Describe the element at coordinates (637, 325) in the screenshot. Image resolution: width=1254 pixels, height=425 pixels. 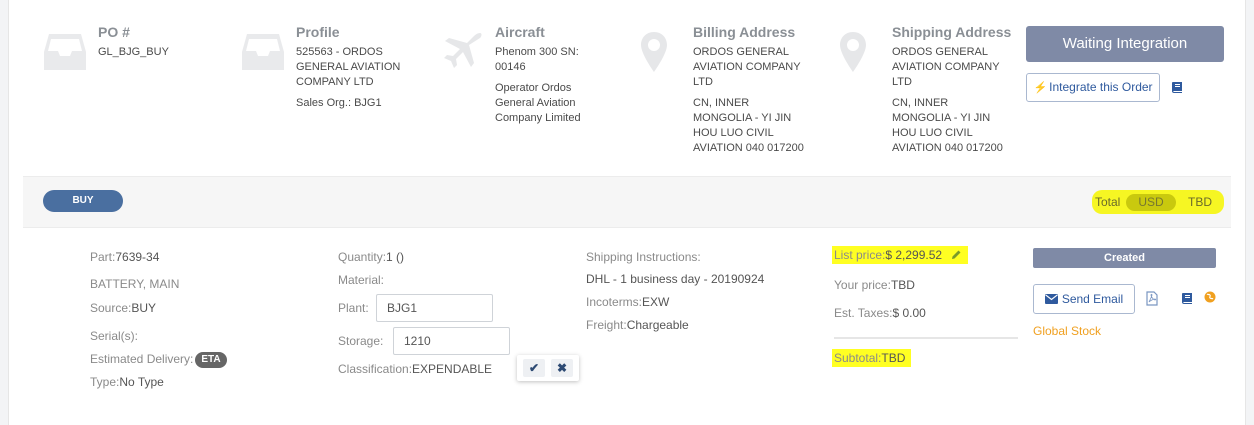
I see `freight: Freight:Chargeable` at that location.